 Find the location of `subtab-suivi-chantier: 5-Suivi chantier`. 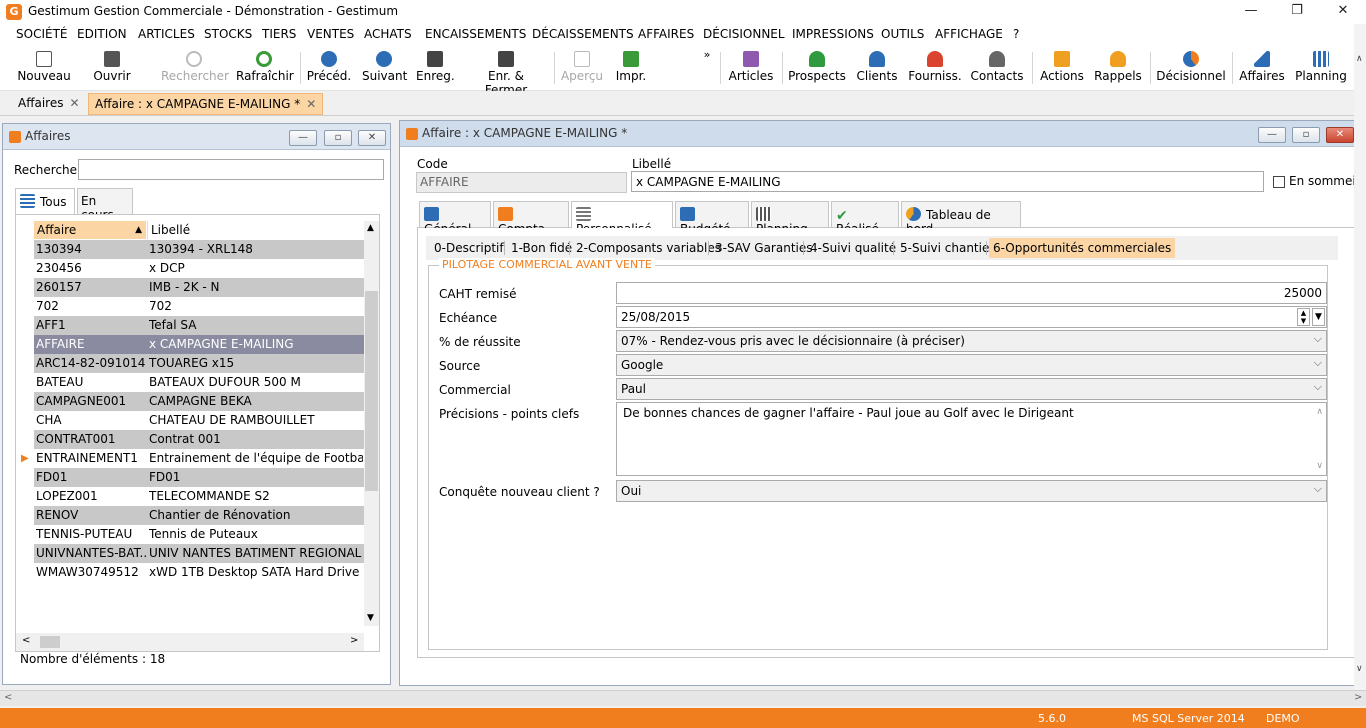

subtab-suivi-chantier: 5-Suivi chantier is located at coordinates (947, 248).